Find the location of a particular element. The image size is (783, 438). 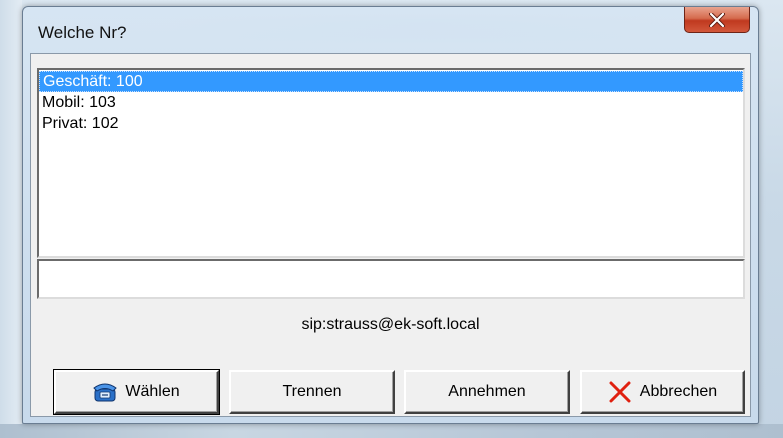

background-taskbar-edge is located at coordinates (391, 431).